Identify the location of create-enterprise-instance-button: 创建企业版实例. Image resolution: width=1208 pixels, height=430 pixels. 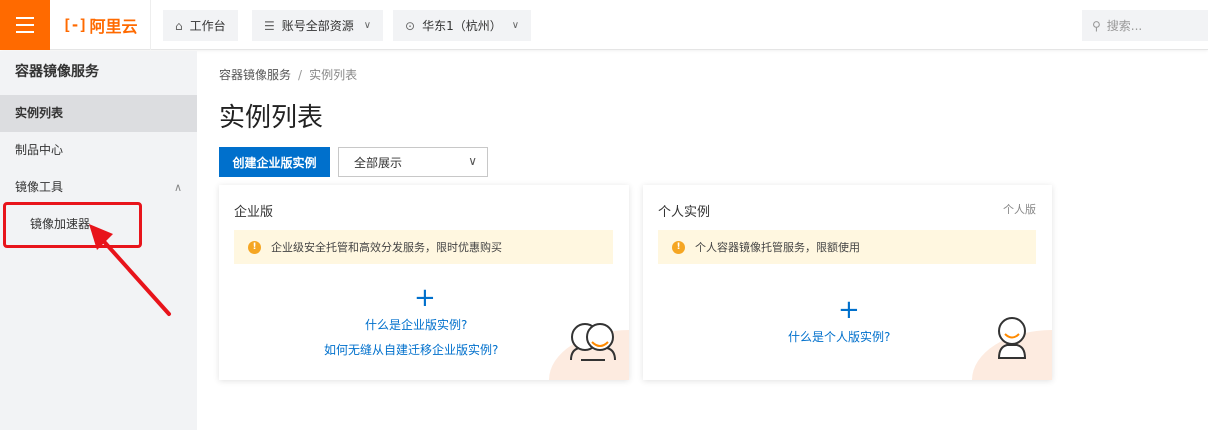
(274, 162).